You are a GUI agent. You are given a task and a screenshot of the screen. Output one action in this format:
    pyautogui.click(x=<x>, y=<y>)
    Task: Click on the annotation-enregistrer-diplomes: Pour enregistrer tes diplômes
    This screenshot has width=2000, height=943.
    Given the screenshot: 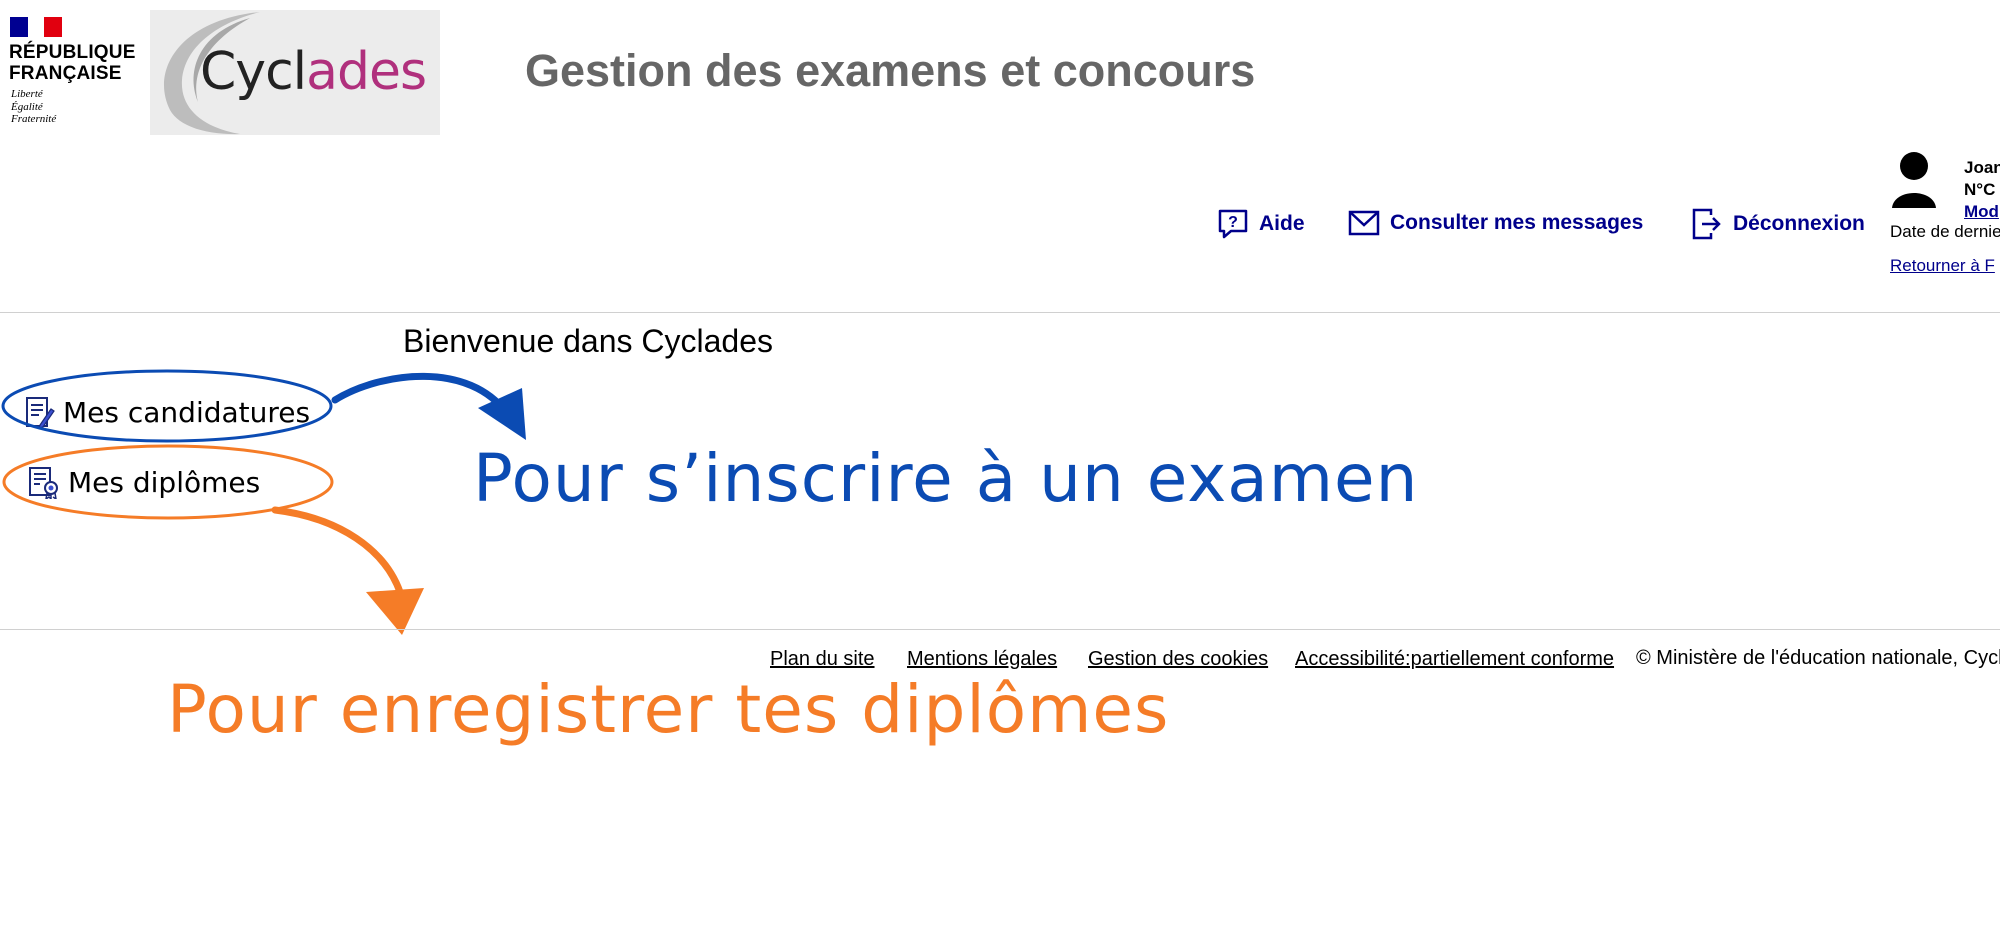 What is the action you would take?
    pyautogui.click(x=668, y=709)
    